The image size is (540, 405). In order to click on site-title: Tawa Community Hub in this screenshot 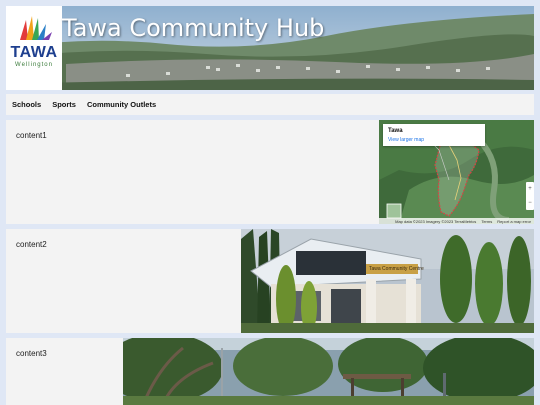, I will do `click(193, 28)`.